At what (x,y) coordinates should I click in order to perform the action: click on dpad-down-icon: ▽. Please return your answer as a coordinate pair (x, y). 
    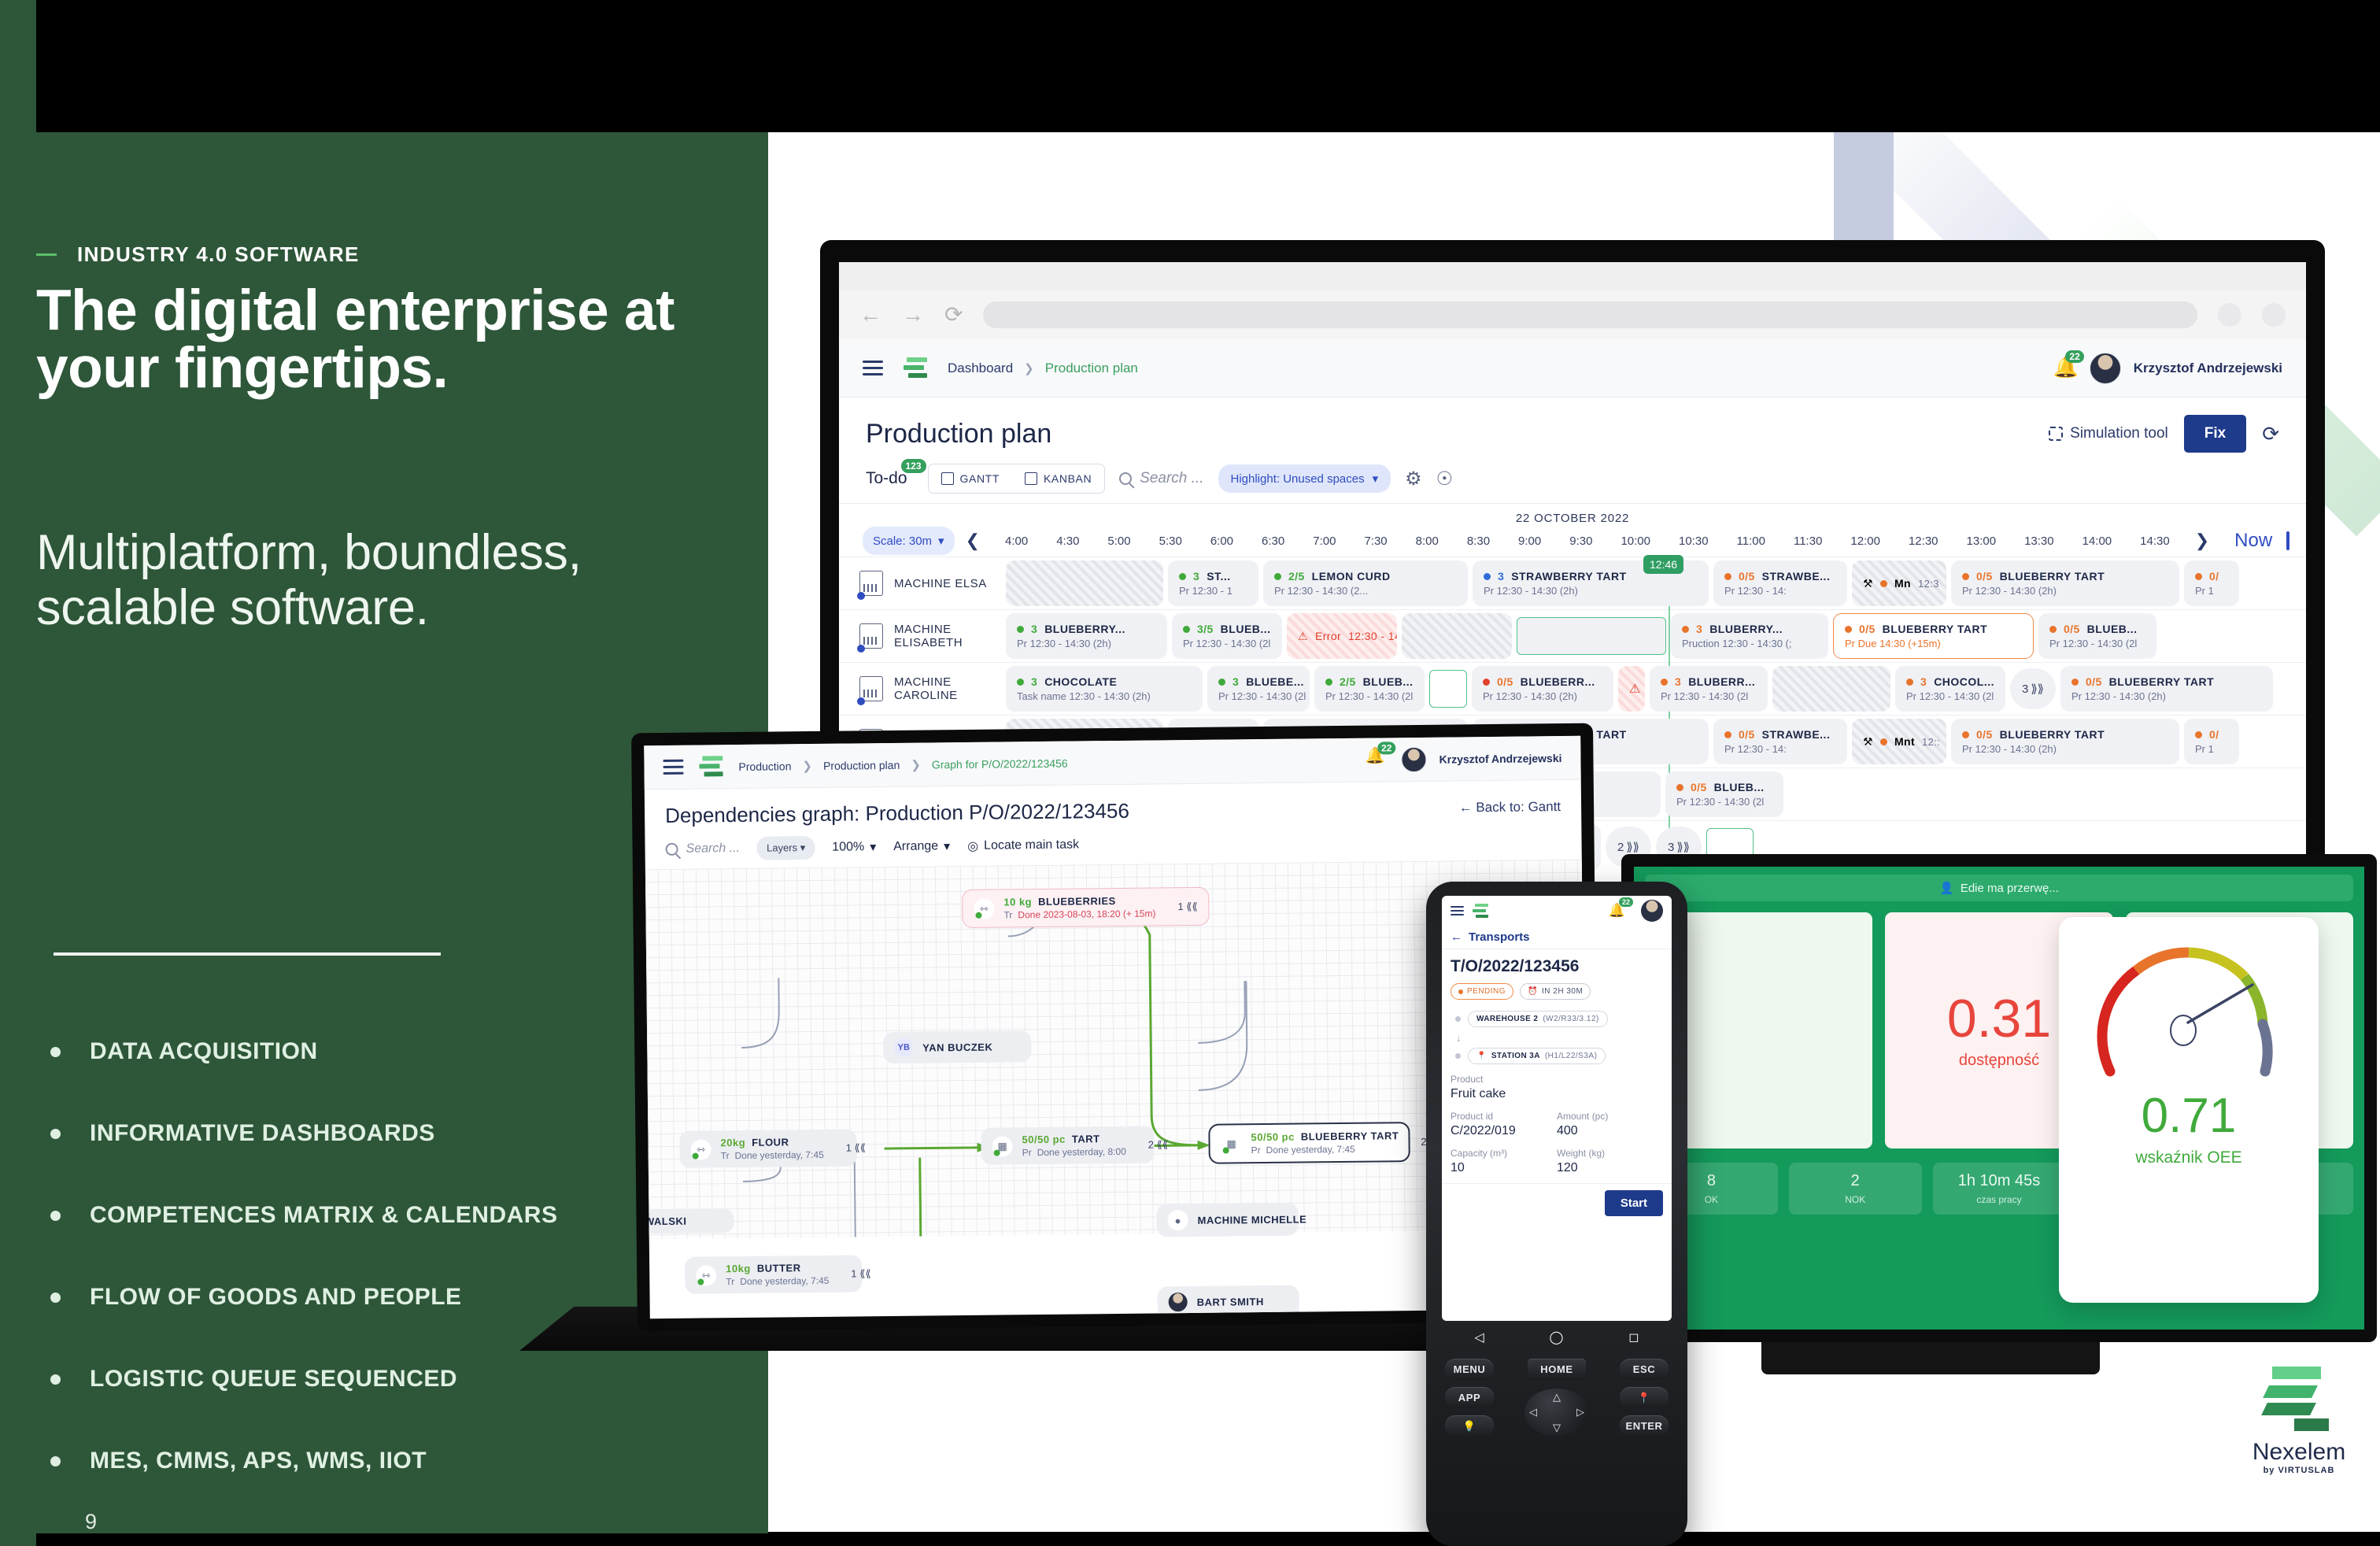
    Looking at the image, I should click on (1557, 1428).